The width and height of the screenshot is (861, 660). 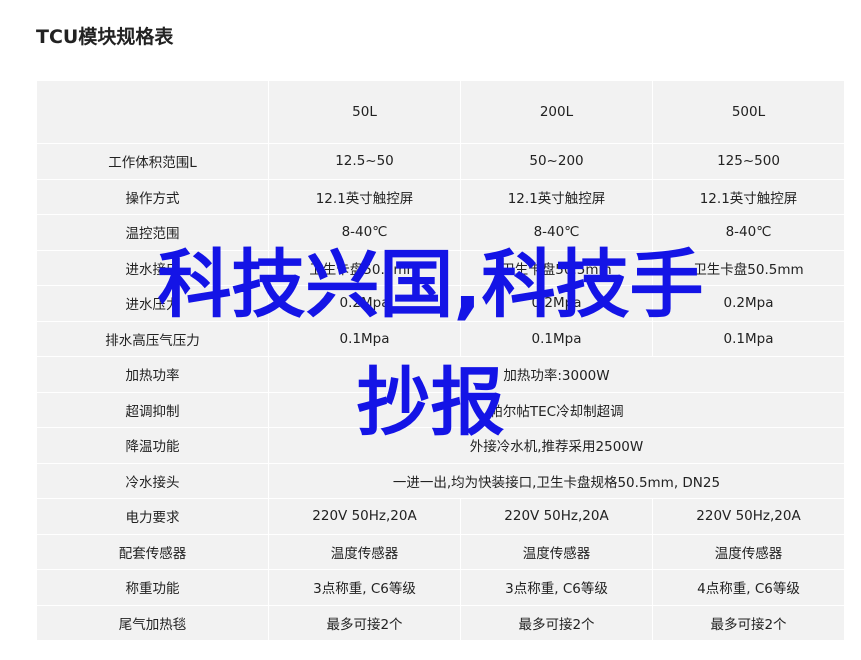 I want to click on table-row: 加热功率 加热功率:3000W, so click(x=440, y=374).